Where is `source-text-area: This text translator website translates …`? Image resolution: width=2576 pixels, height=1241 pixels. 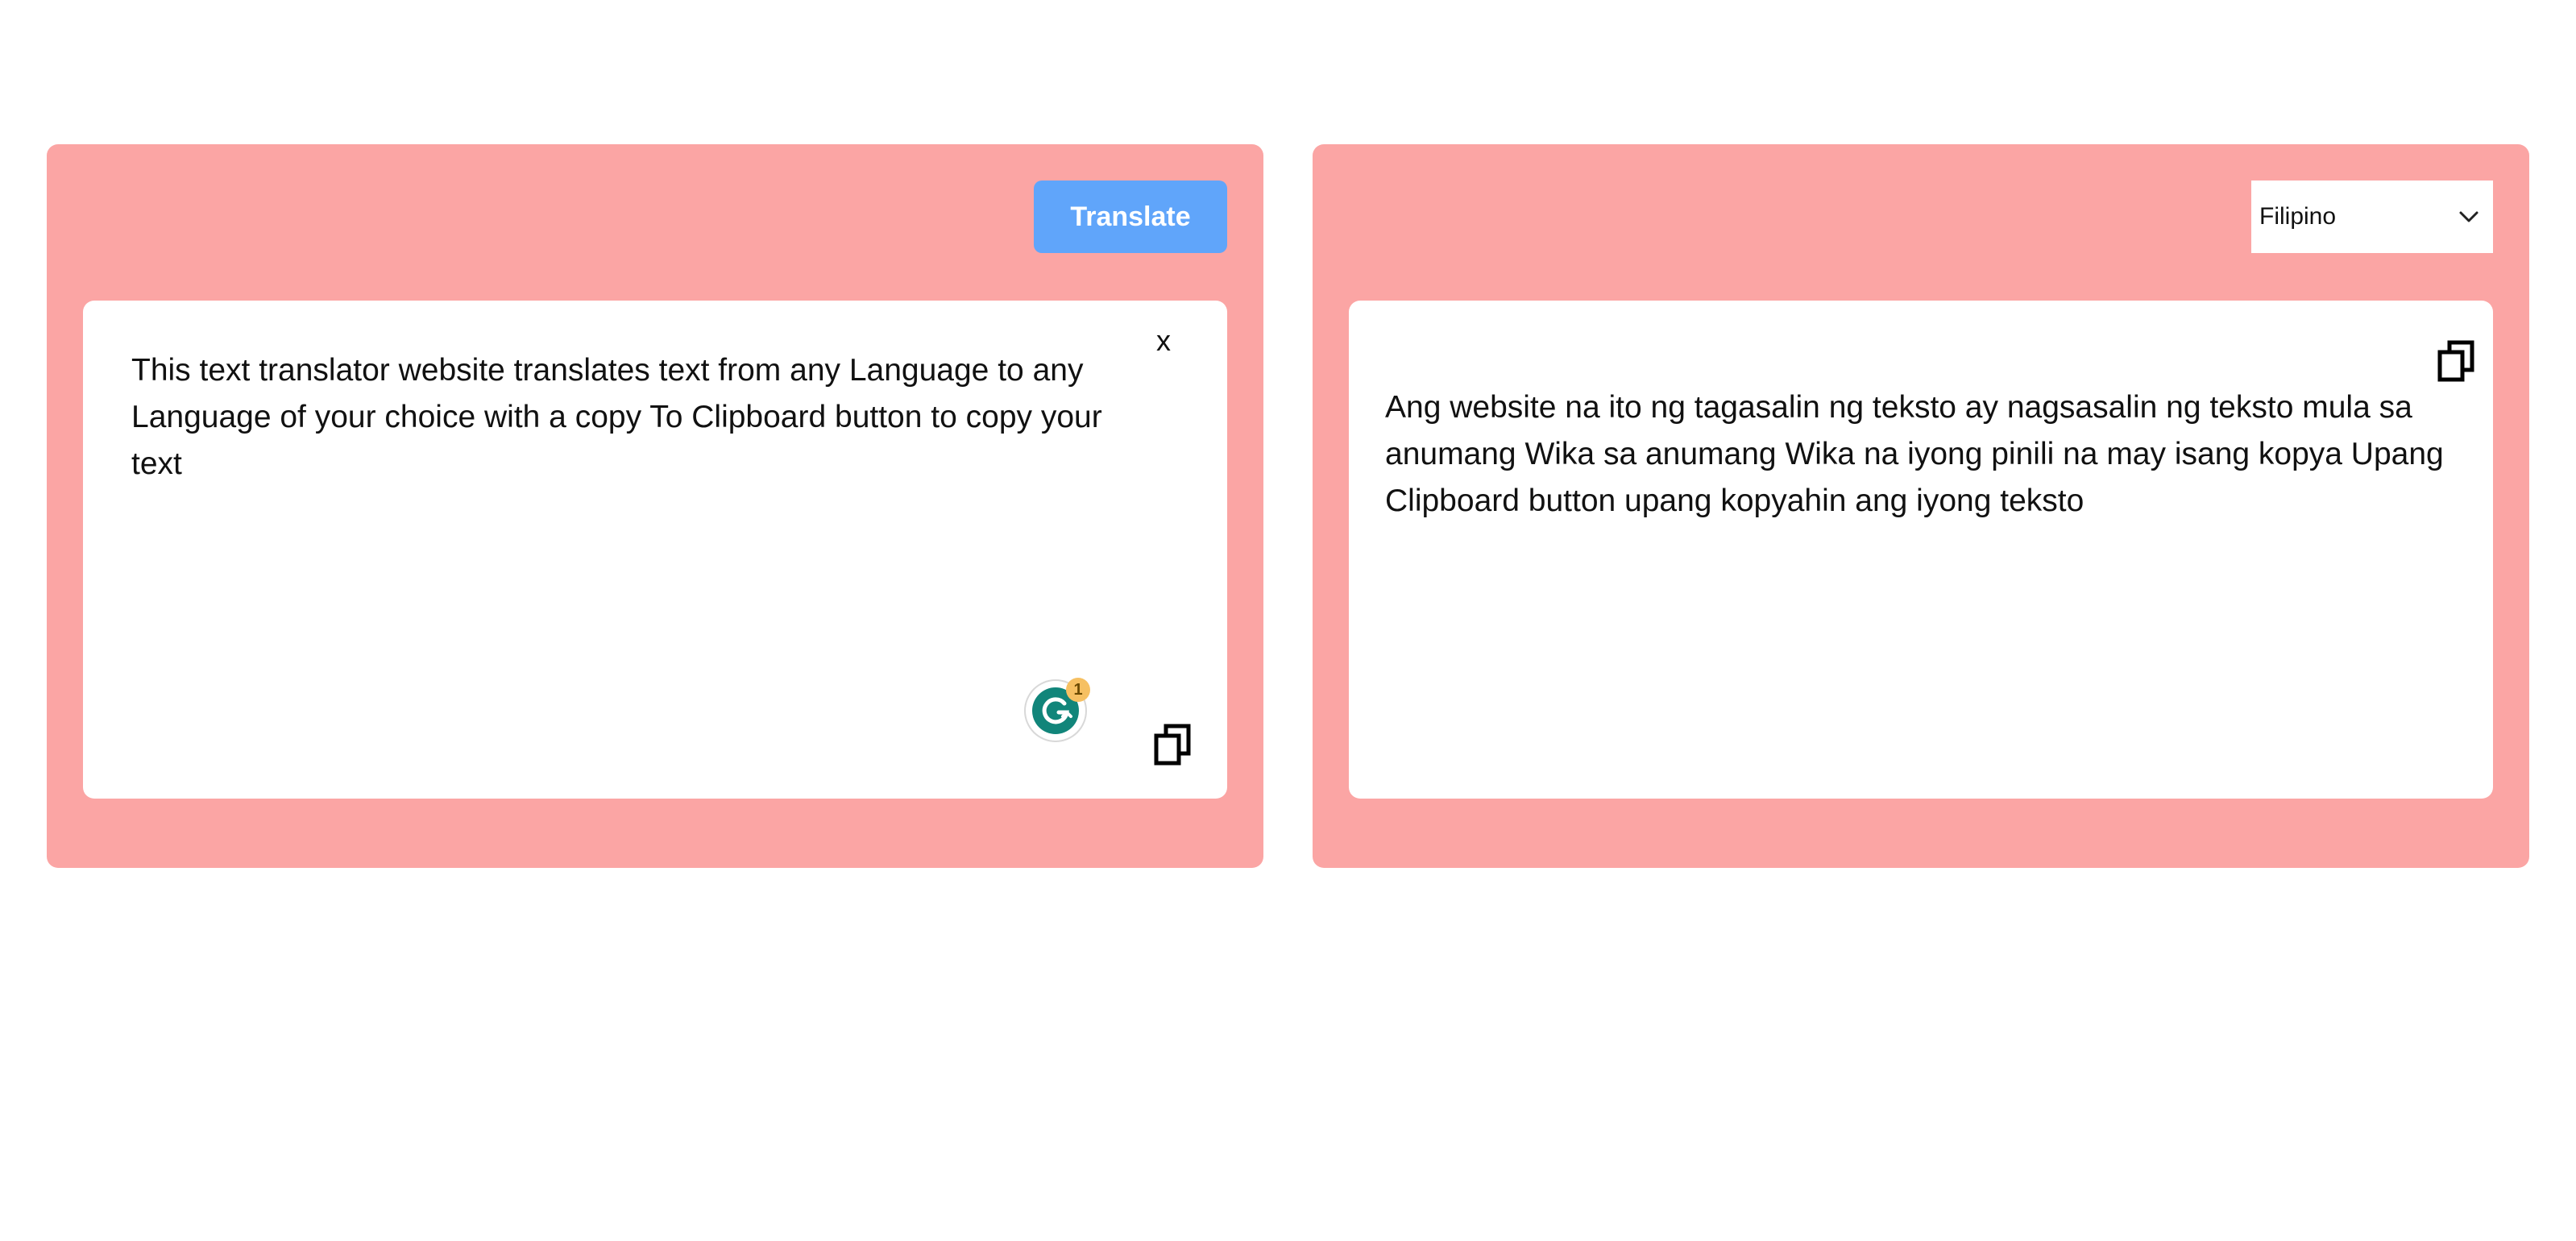 source-text-area: This text translator website translates … is located at coordinates (626, 418).